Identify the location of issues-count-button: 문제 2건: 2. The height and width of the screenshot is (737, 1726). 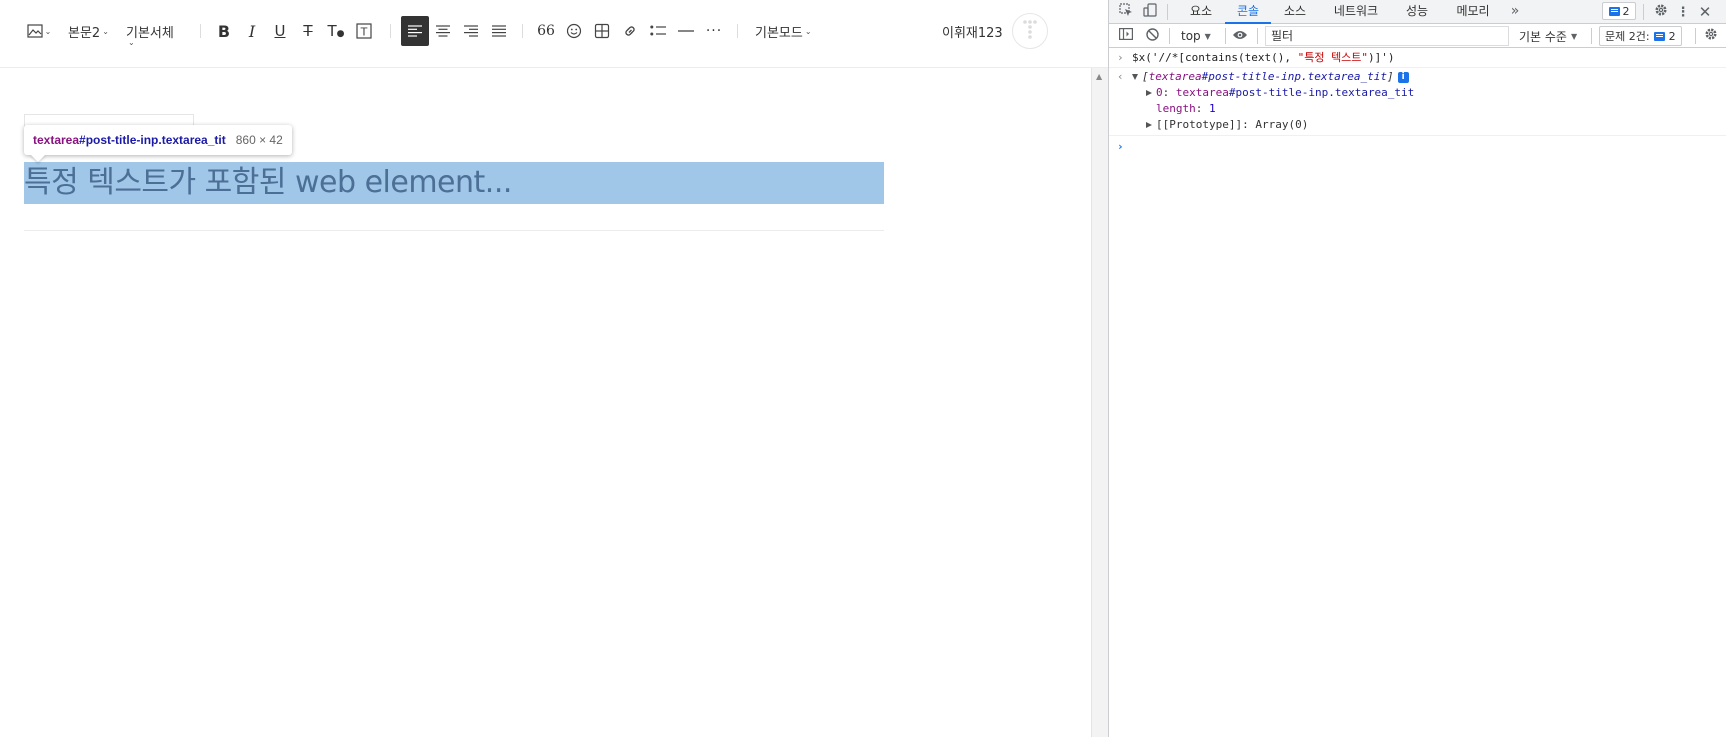
(1640, 36).